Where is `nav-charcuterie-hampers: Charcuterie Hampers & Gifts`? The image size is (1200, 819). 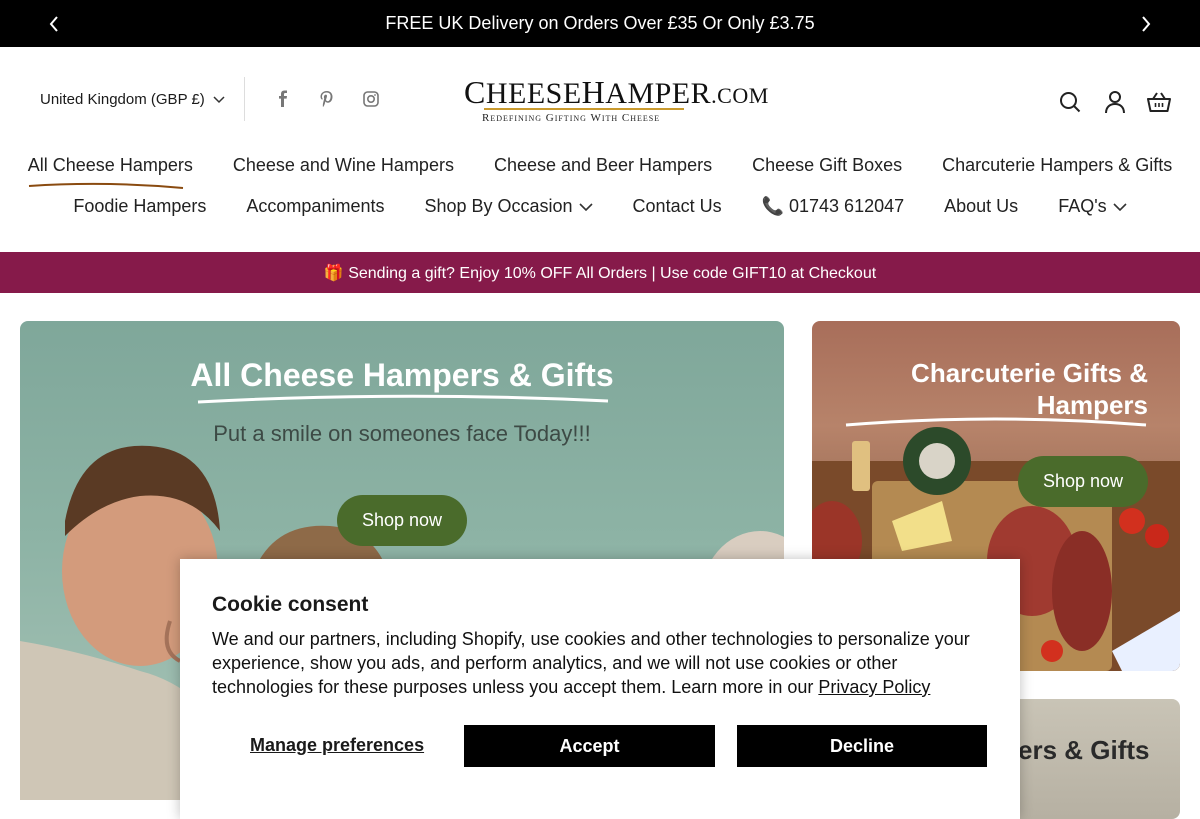
nav-charcuterie-hampers: Charcuterie Hampers & Gifts is located at coordinates (1057, 165).